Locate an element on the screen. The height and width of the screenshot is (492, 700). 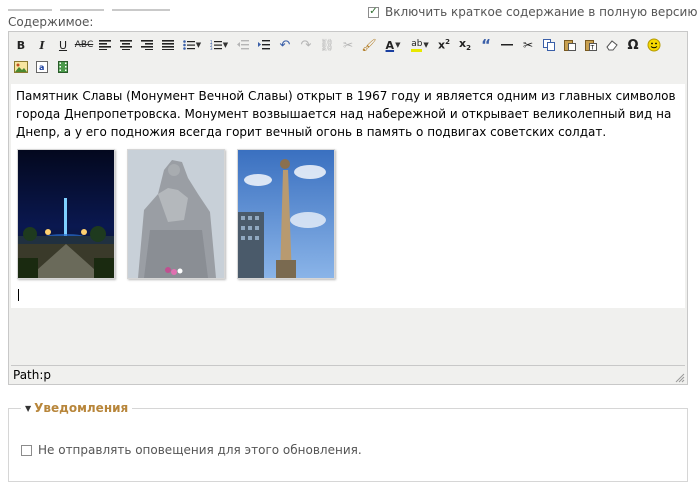
special-char-icon: Ω is located at coordinates (633, 45).